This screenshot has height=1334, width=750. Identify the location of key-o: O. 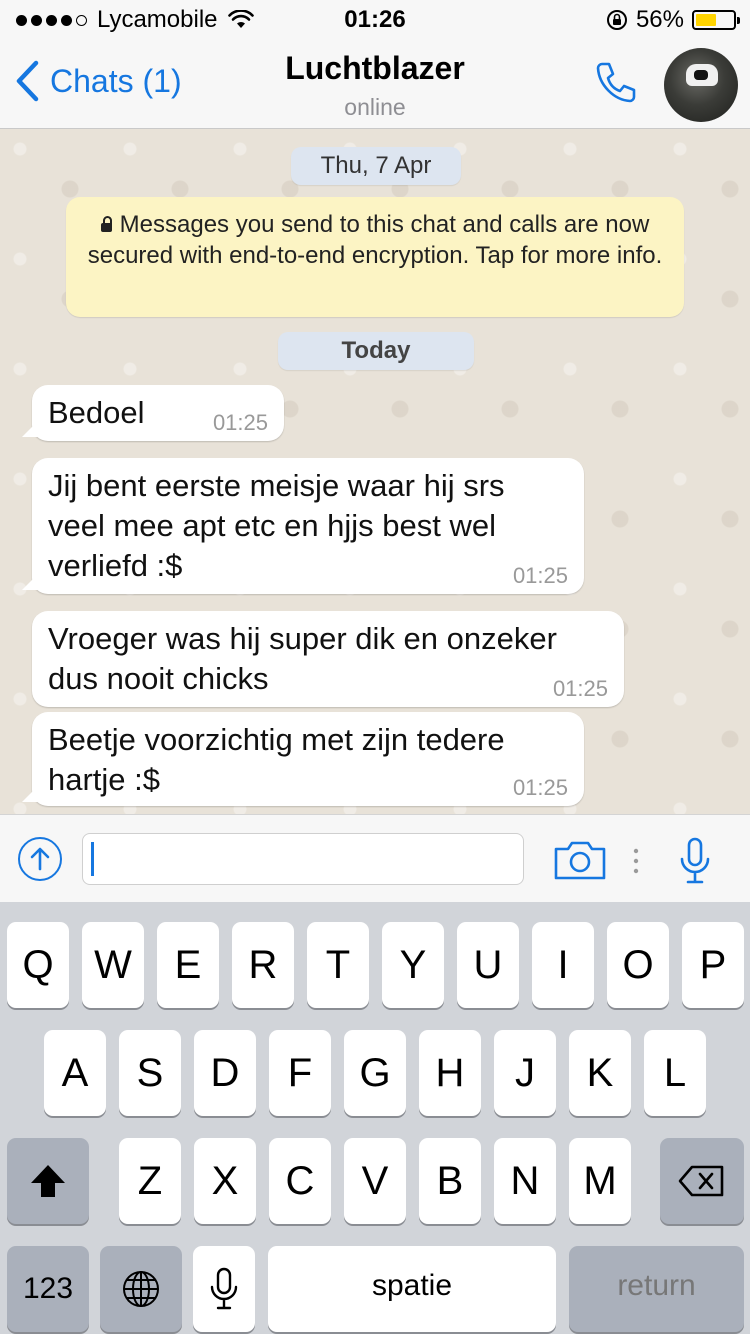
(638, 965).